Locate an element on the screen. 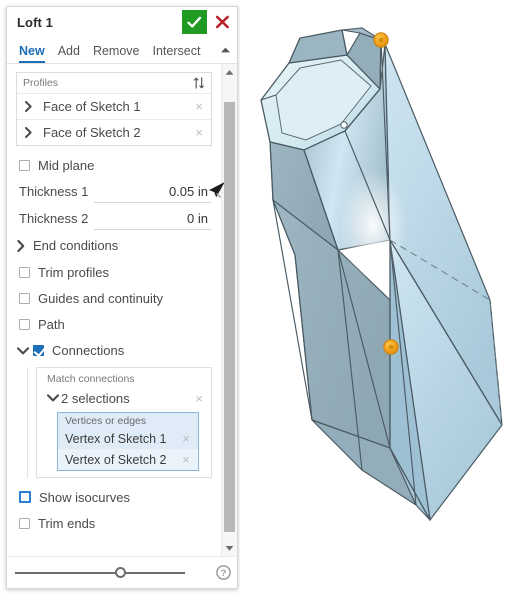  check-icon is located at coordinates (194, 22).